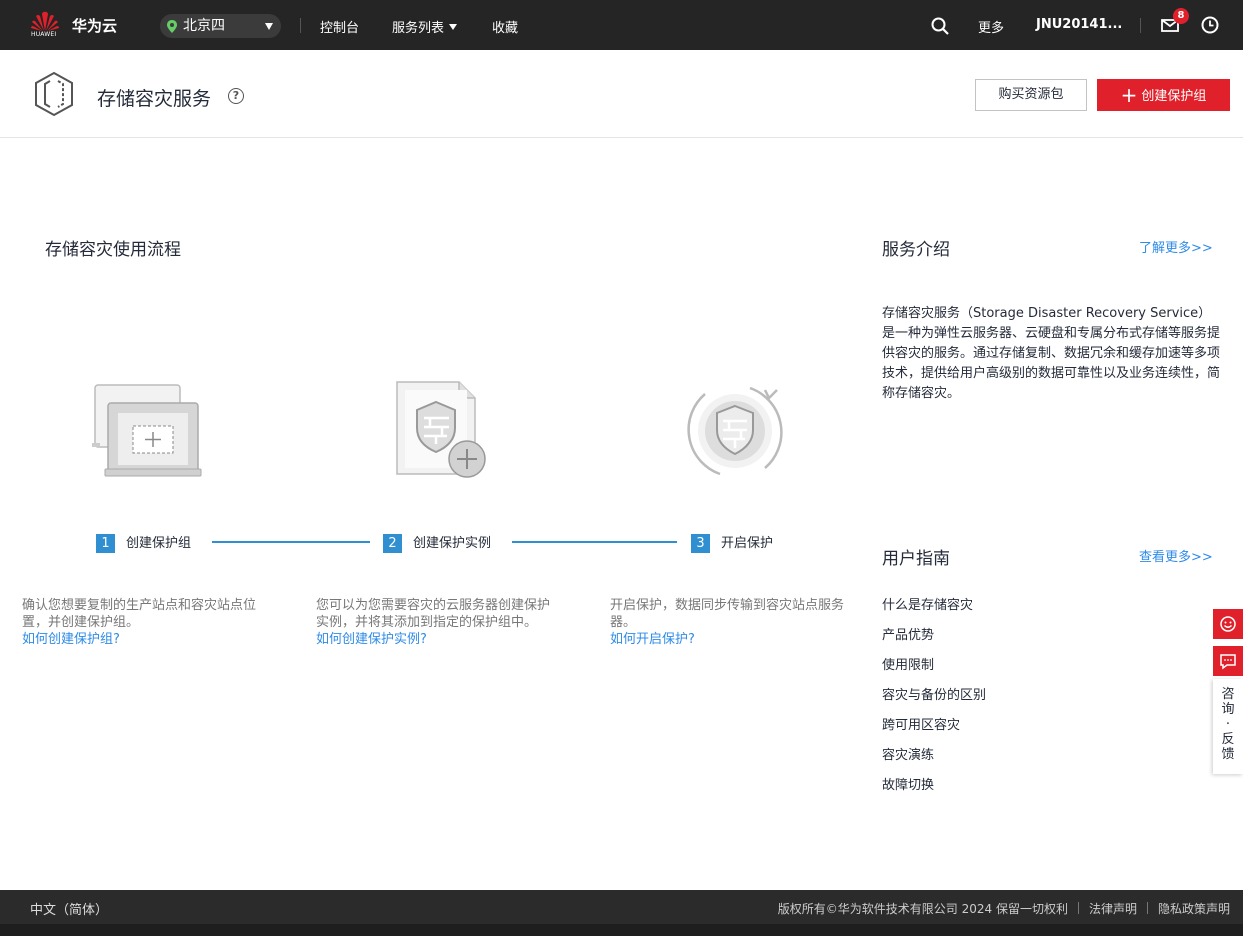 The image size is (1243, 936). I want to click on plus-icon: +, so click(1129, 95).